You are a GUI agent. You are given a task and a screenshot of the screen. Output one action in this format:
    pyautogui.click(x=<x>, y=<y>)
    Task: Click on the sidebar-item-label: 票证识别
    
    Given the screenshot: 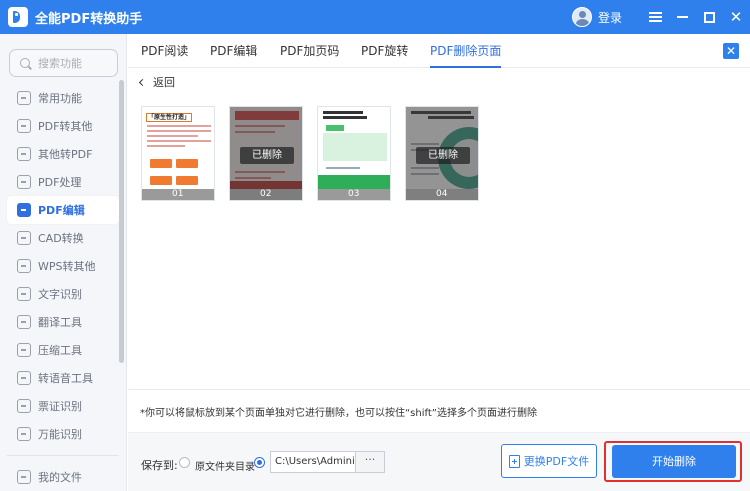 What is the action you would take?
    pyautogui.click(x=60, y=406)
    